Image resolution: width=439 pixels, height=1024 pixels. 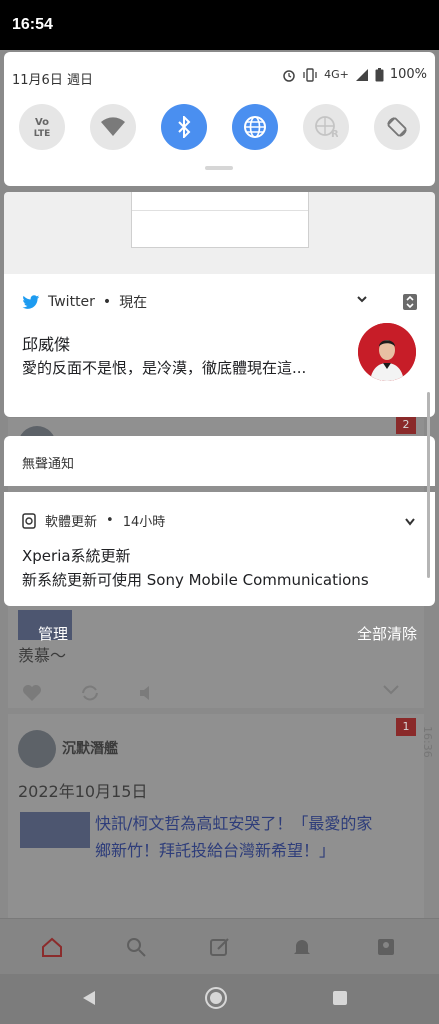 I want to click on update-icon, so click(x=29, y=520).